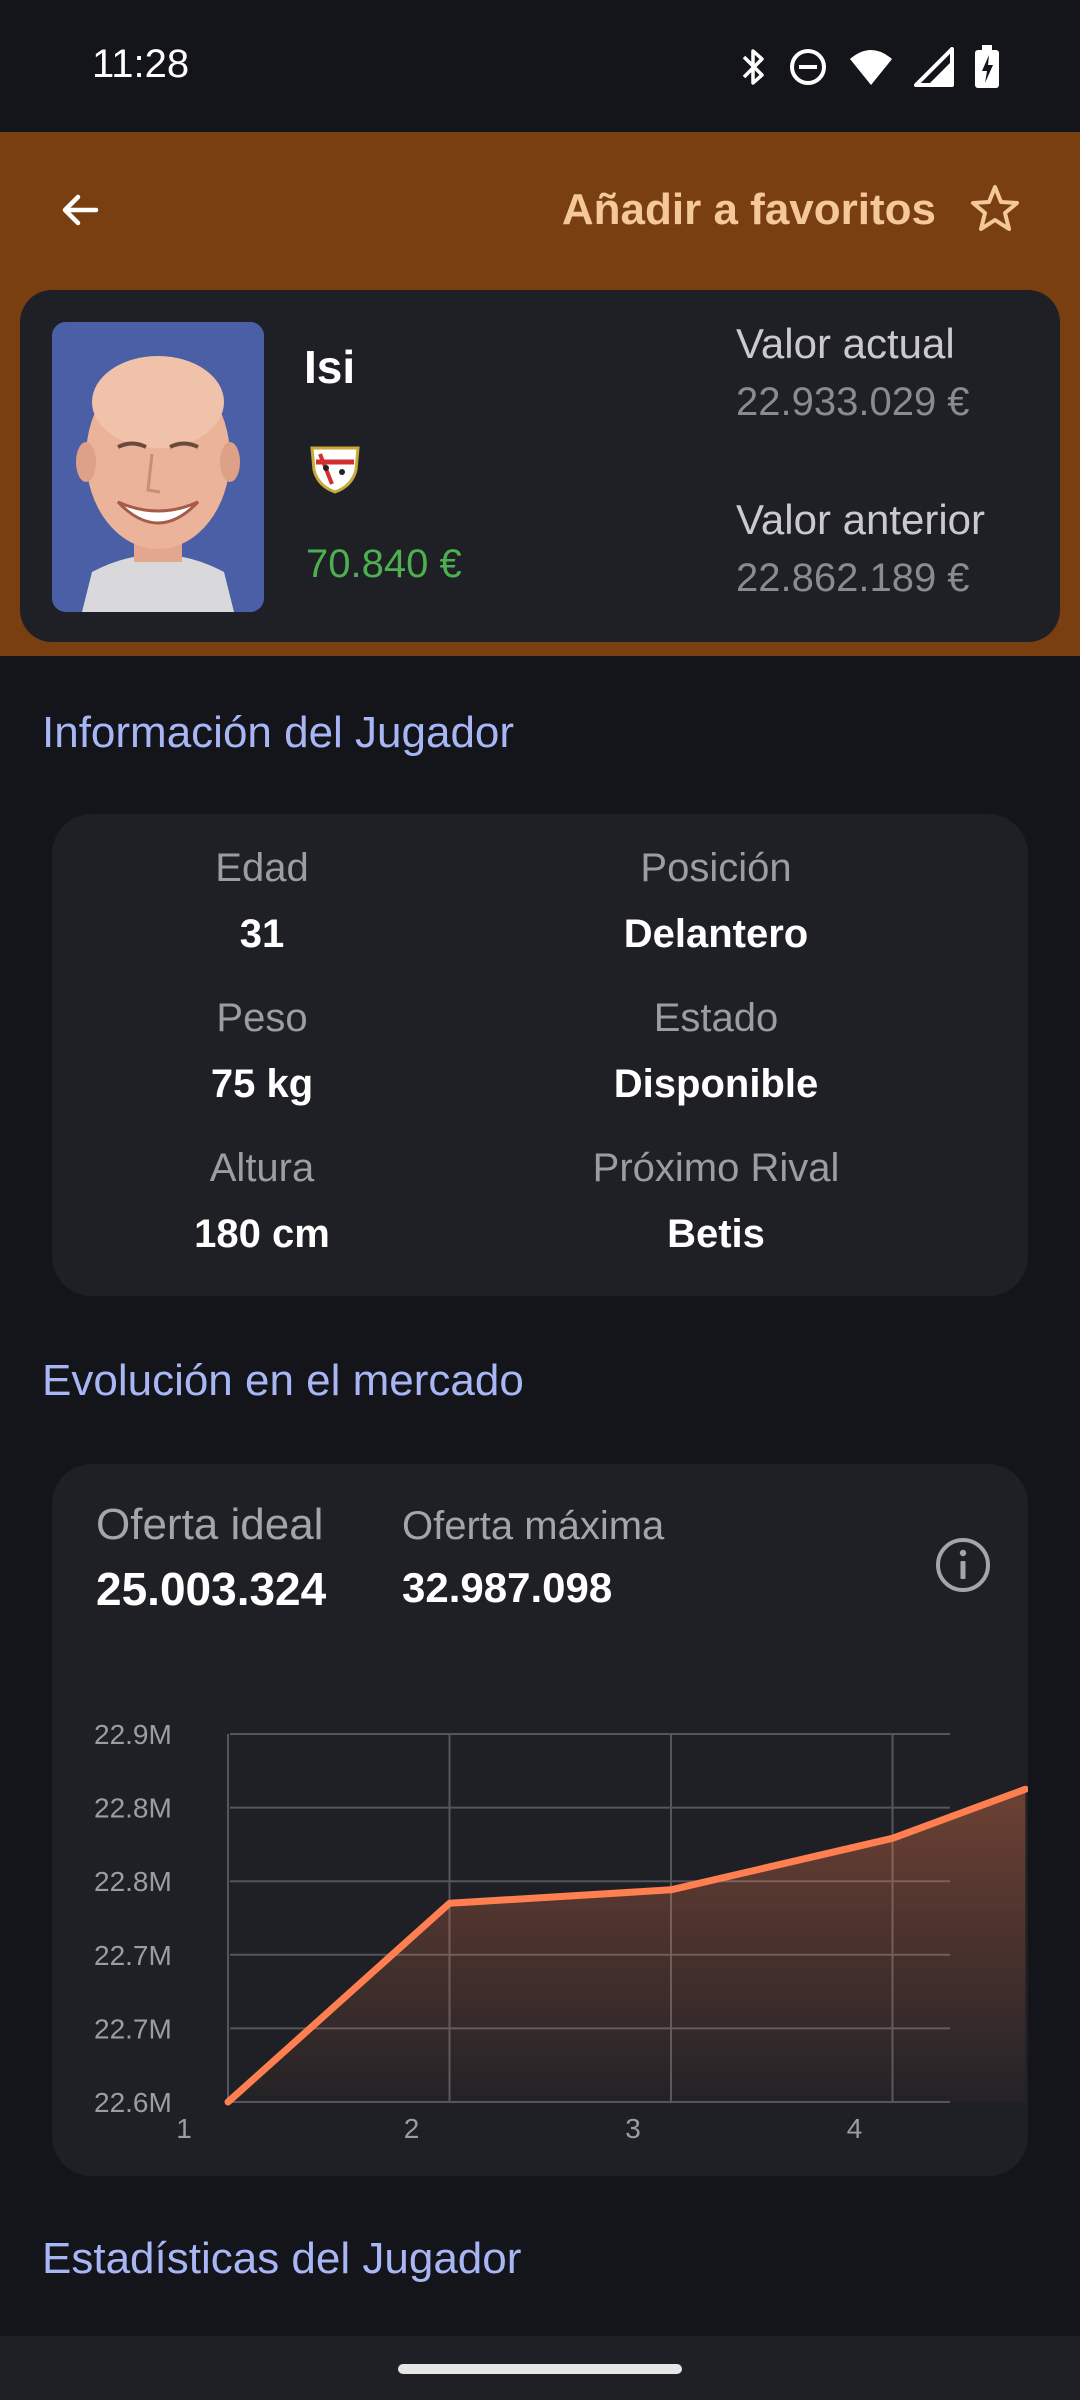 Image resolution: width=1080 pixels, height=2400 pixels. I want to click on status-bar: 11:28, so click(540, 66).